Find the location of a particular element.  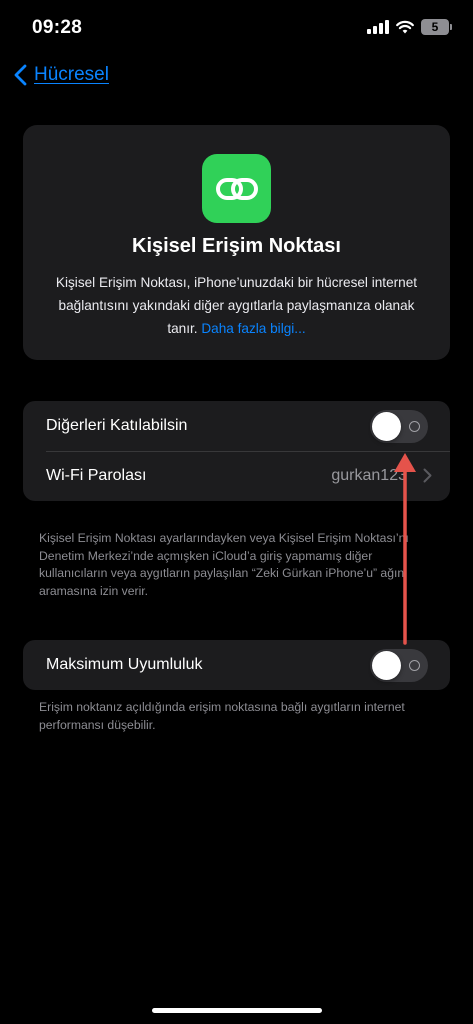

chain-link-icon is located at coordinates (236, 188).